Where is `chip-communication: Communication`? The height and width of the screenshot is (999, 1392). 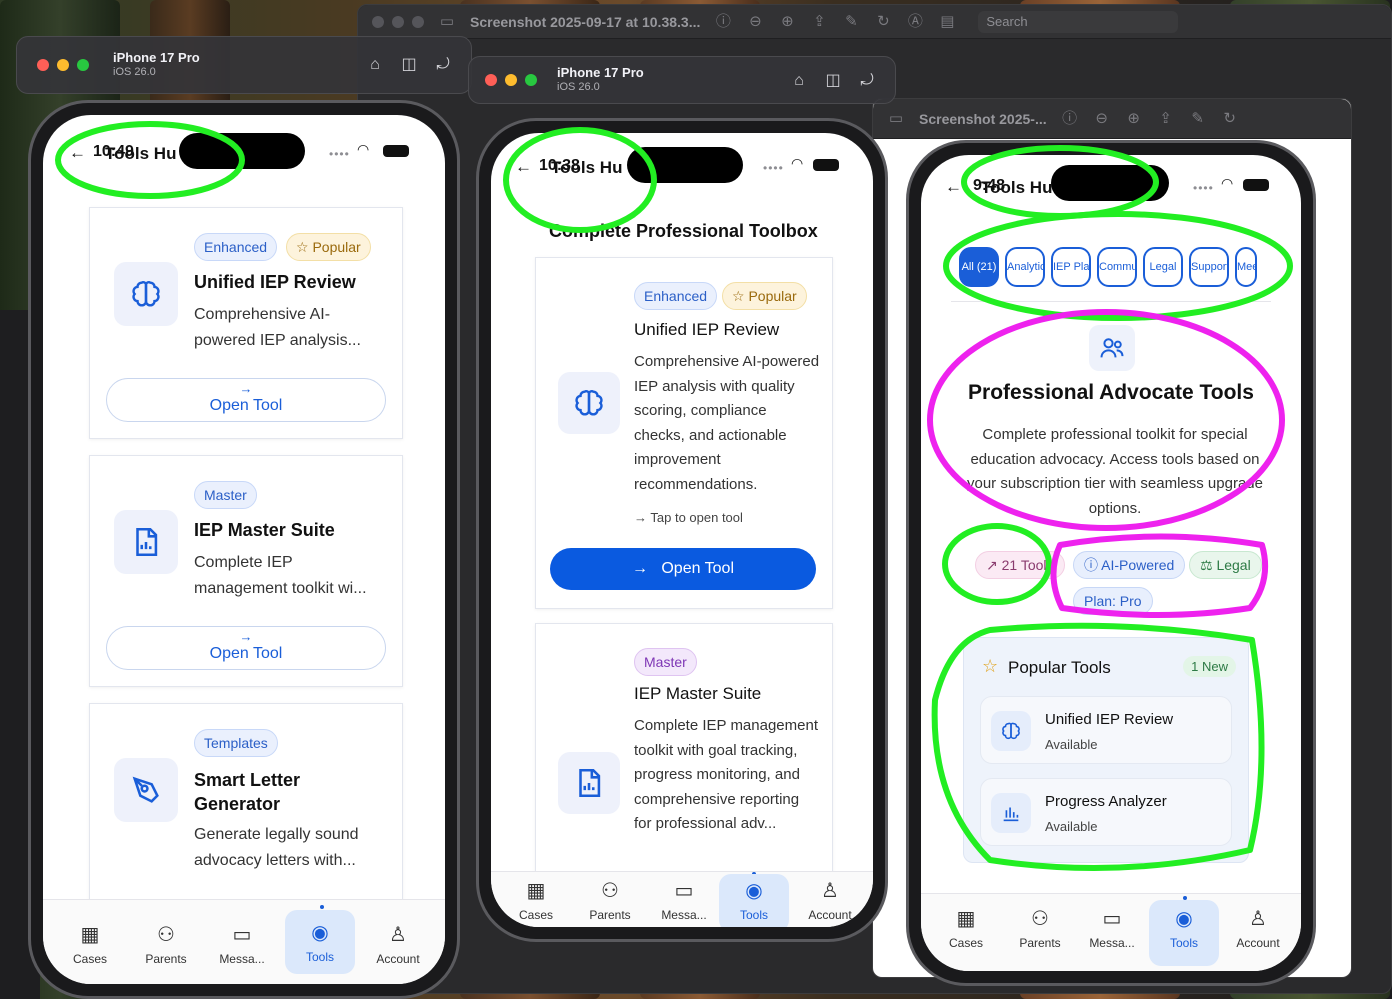 chip-communication: Communication is located at coordinates (1117, 267).